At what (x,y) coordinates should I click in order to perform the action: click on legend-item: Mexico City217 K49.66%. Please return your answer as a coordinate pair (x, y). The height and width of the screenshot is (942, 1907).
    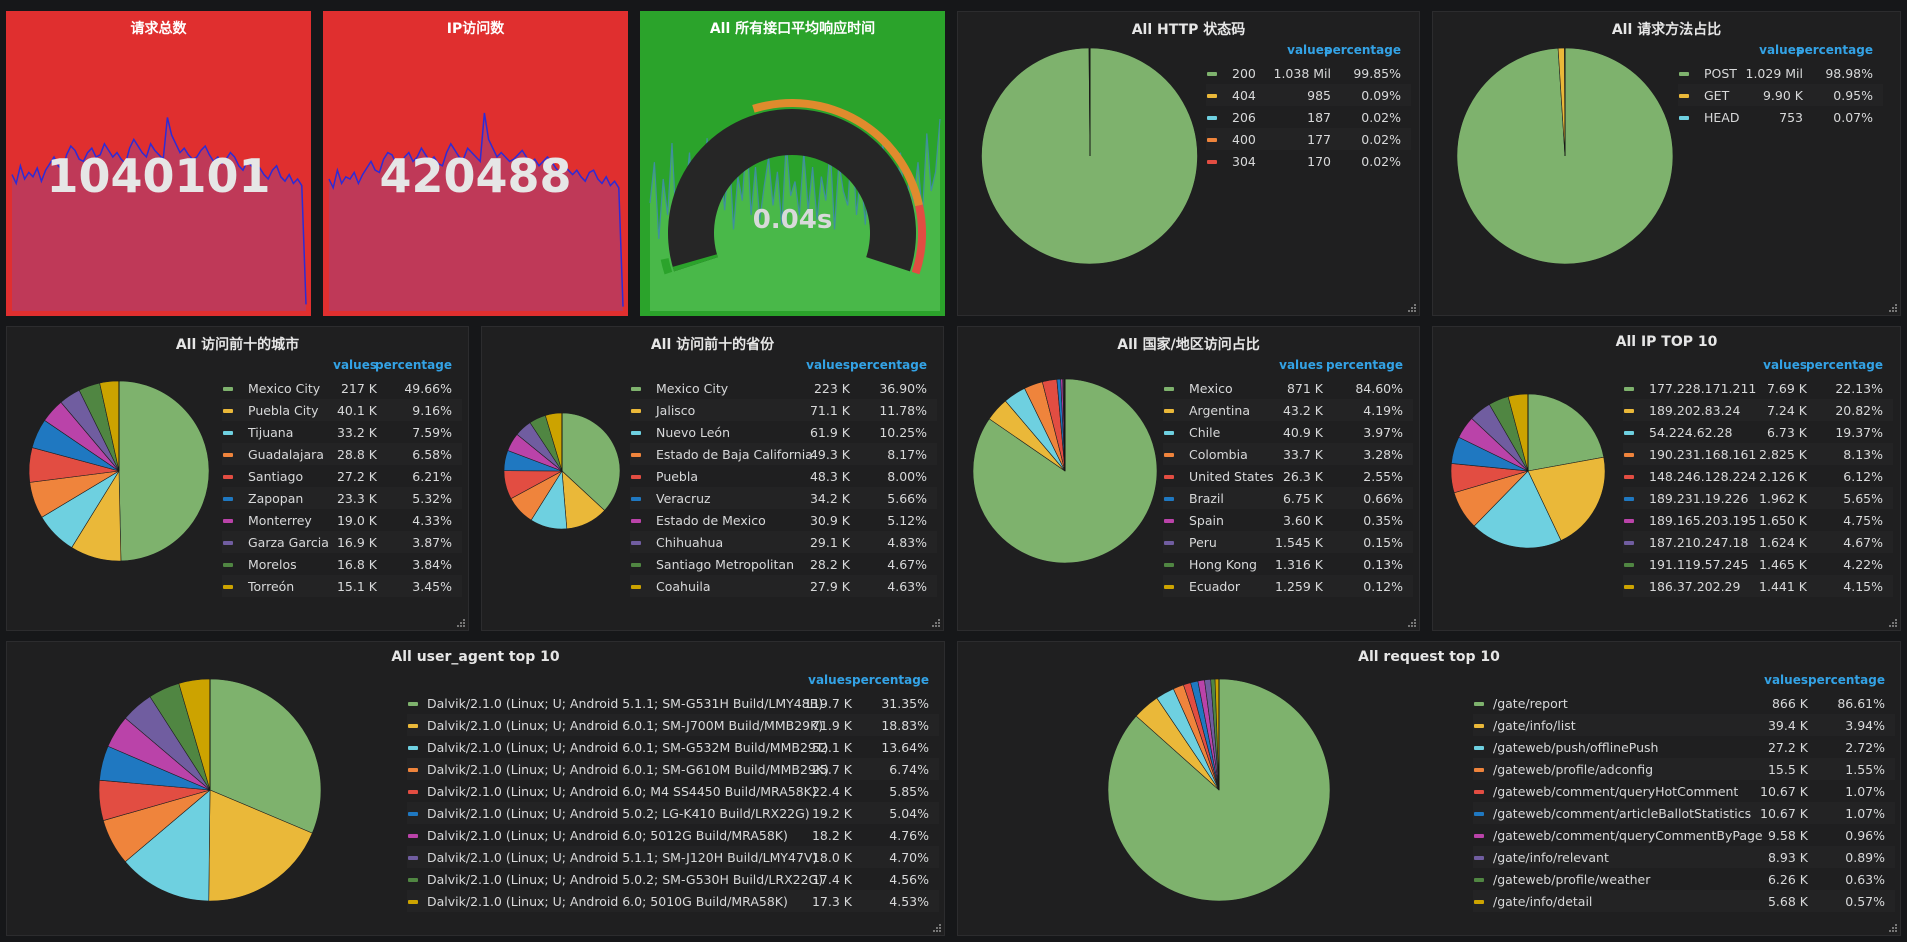
    Looking at the image, I should click on (342, 388).